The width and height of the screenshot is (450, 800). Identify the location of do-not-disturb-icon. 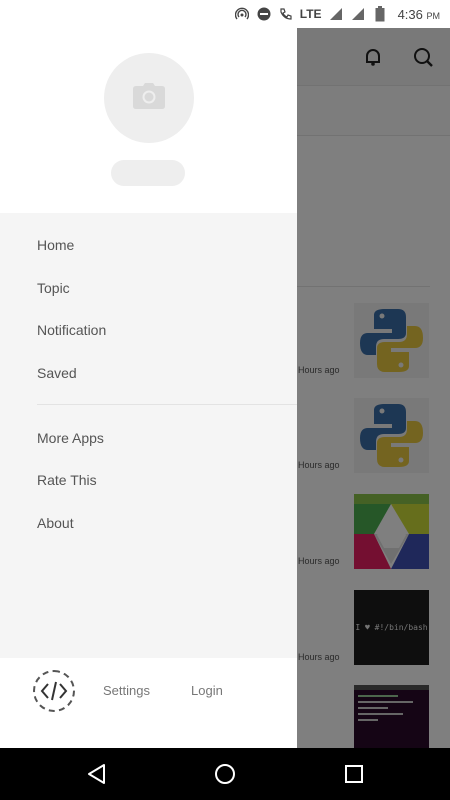
(264, 14).